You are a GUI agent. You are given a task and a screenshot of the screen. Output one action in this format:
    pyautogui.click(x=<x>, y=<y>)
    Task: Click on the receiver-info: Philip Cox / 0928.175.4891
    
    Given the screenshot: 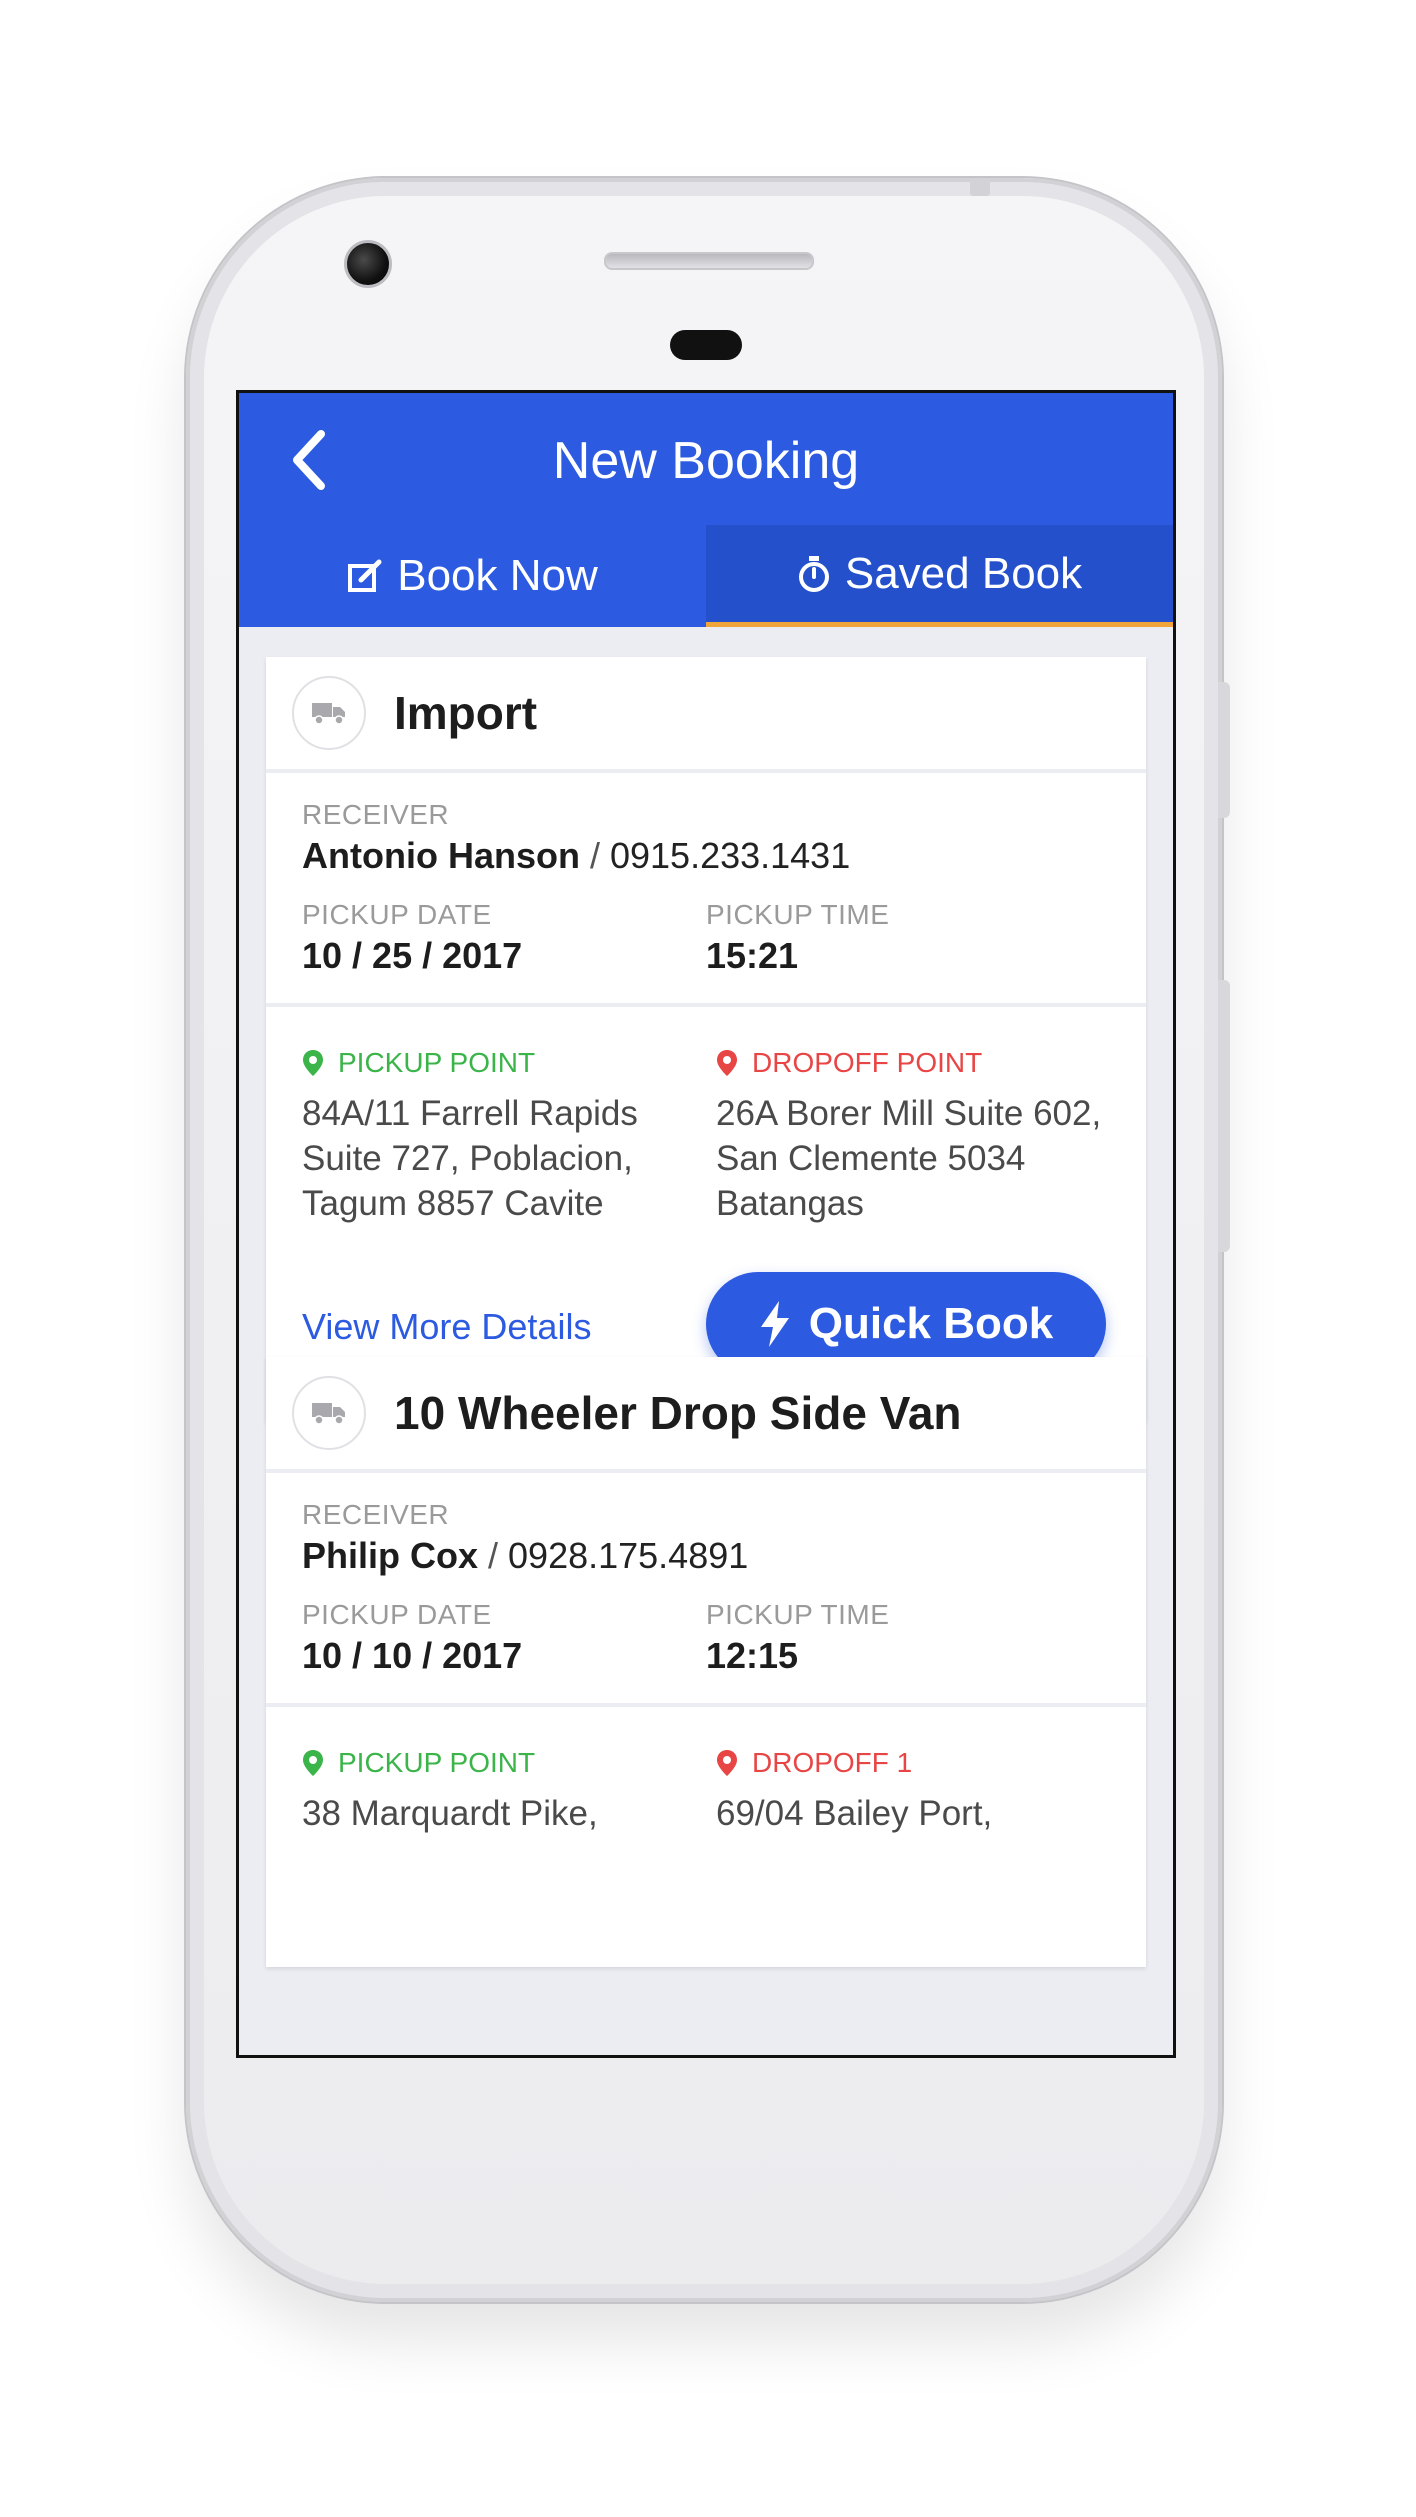 What is the action you would take?
    pyautogui.click(x=706, y=1556)
    